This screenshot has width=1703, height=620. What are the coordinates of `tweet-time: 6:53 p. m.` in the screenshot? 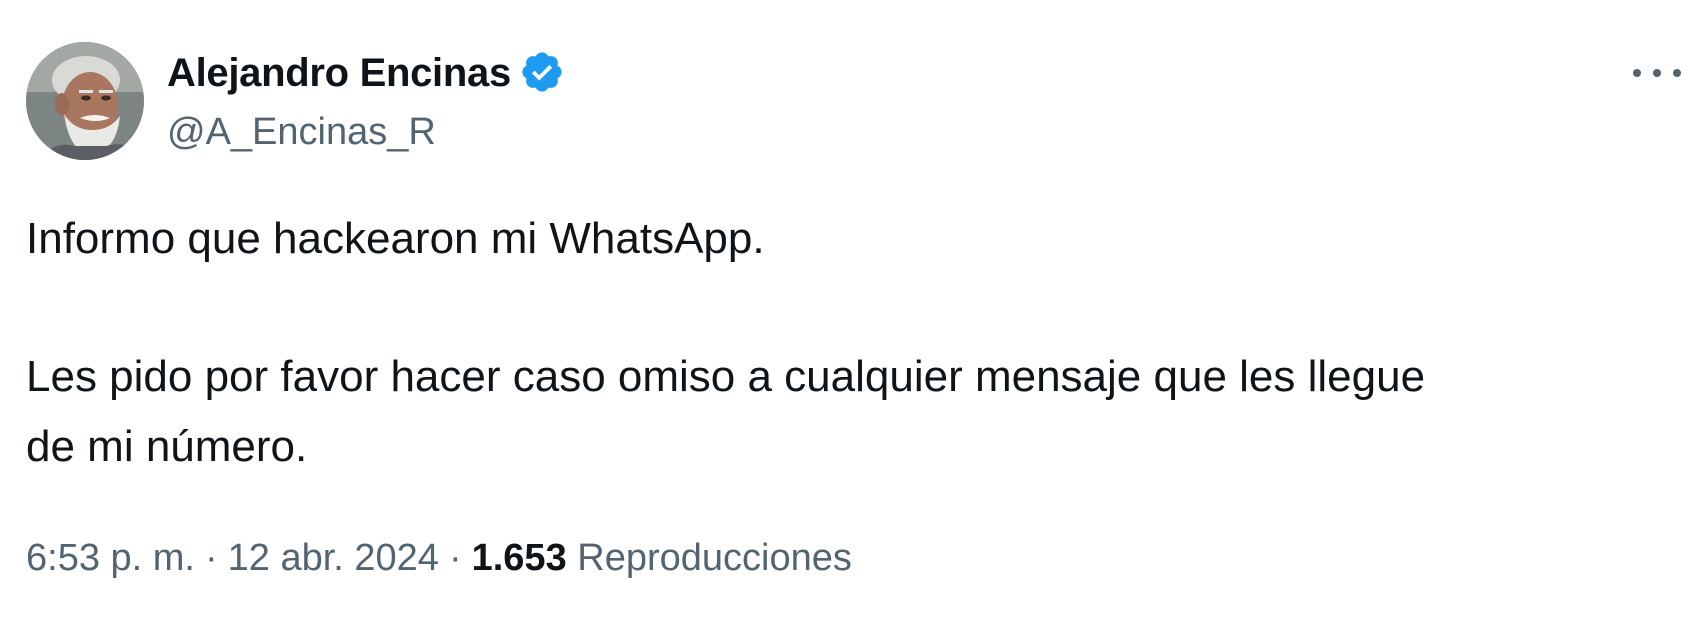 It's located at (110, 558).